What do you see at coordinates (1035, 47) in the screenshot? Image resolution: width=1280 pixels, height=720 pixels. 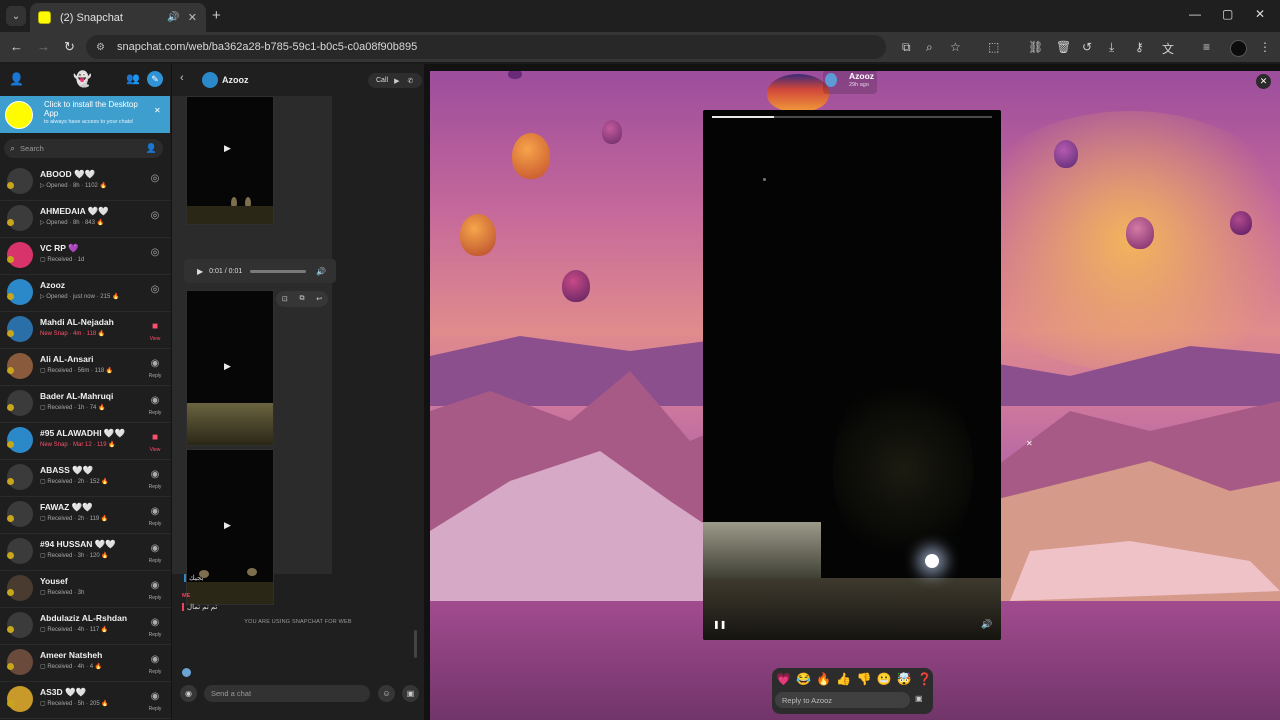 I see `link-icon: ⛓` at bounding box center [1035, 47].